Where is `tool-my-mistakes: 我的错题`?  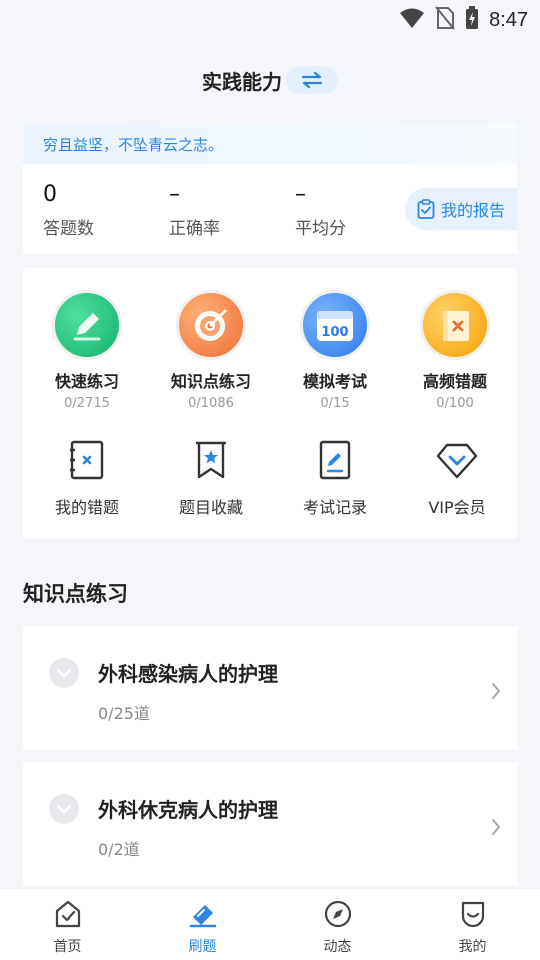 tool-my-mistakes: 我的错题 is located at coordinates (87, 477).